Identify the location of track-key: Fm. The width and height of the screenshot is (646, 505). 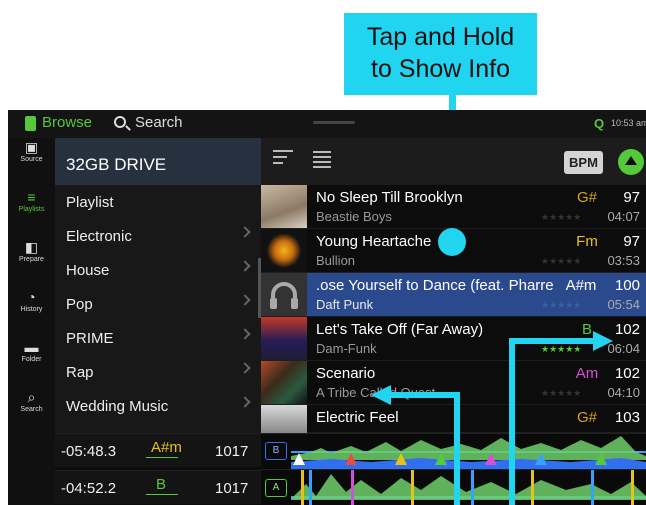
(587, 241).